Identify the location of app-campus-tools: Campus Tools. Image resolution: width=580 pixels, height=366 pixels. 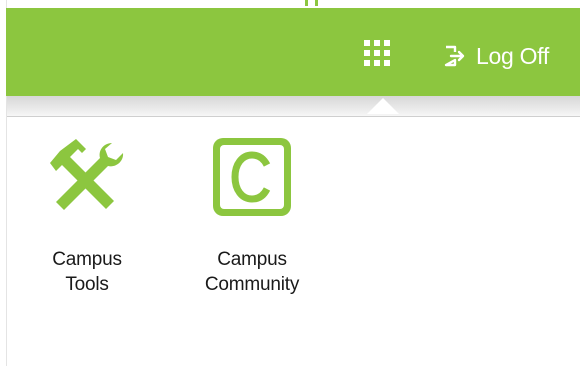
(87, 214).